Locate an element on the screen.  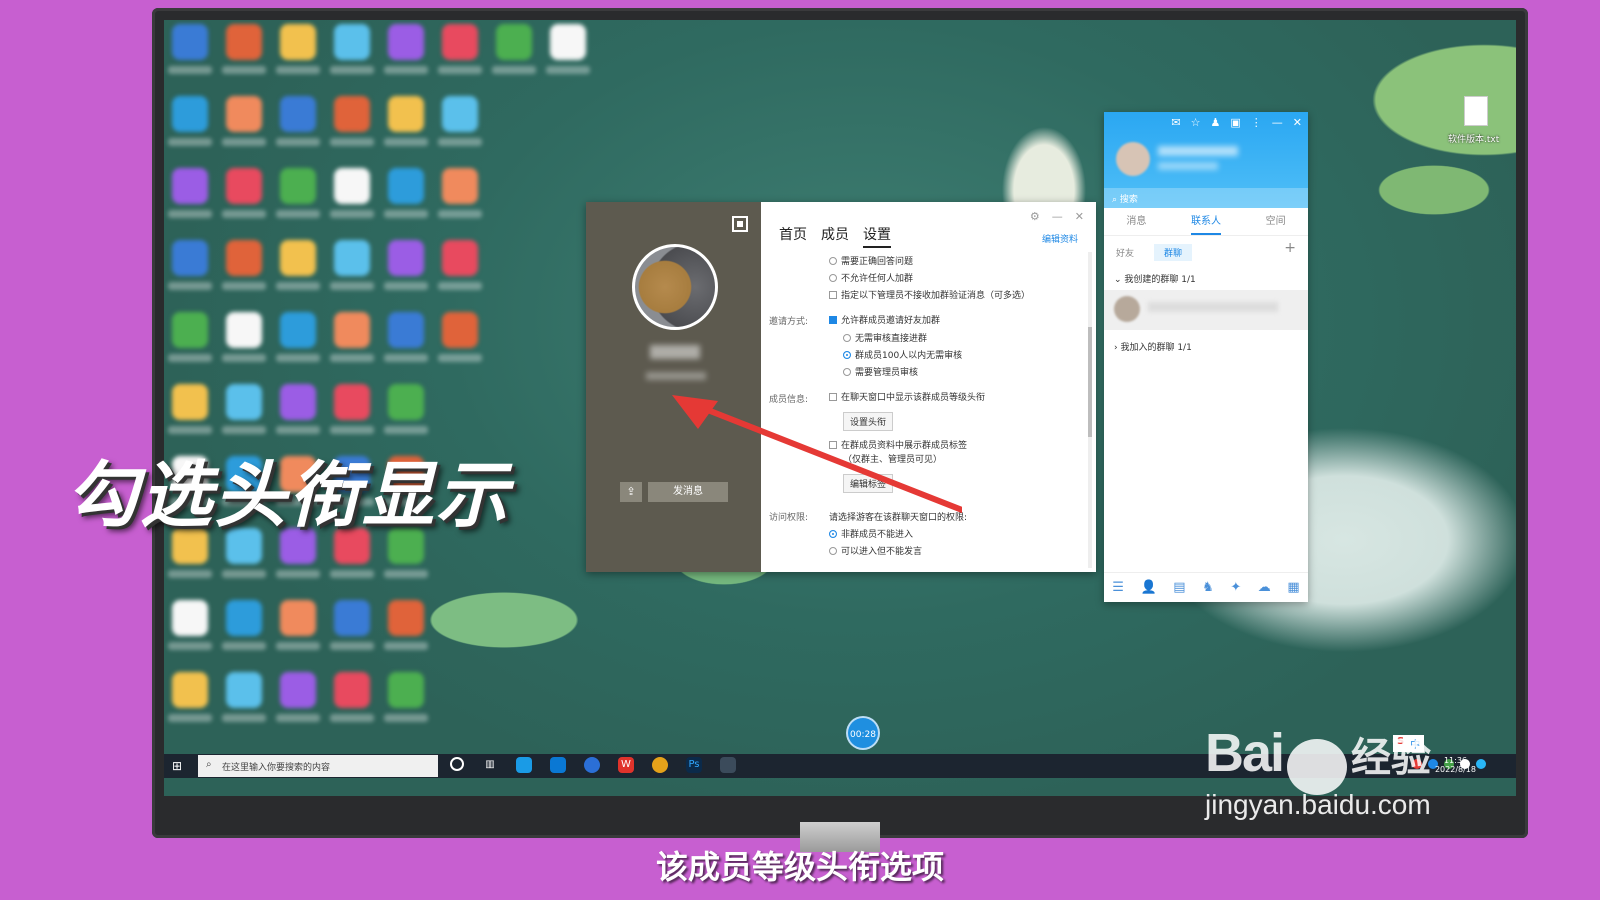
qq-search-input: ⌕ 搜索 is located at coordinates (1206, 198).